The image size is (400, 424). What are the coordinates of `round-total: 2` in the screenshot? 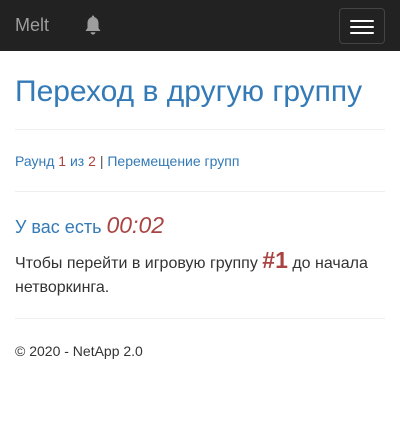 It's located at (92, 161).